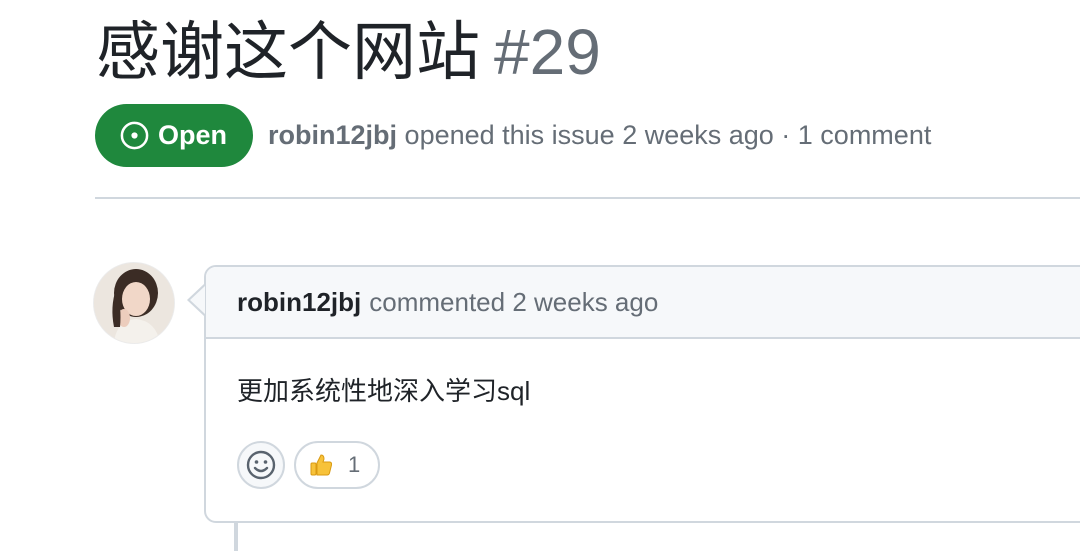 This screenshot has height=551, width=1080. Describe the element at coordinates (337, 465) in the screenshot. I see `reaction-thumbs-up-button: 1` at that location.